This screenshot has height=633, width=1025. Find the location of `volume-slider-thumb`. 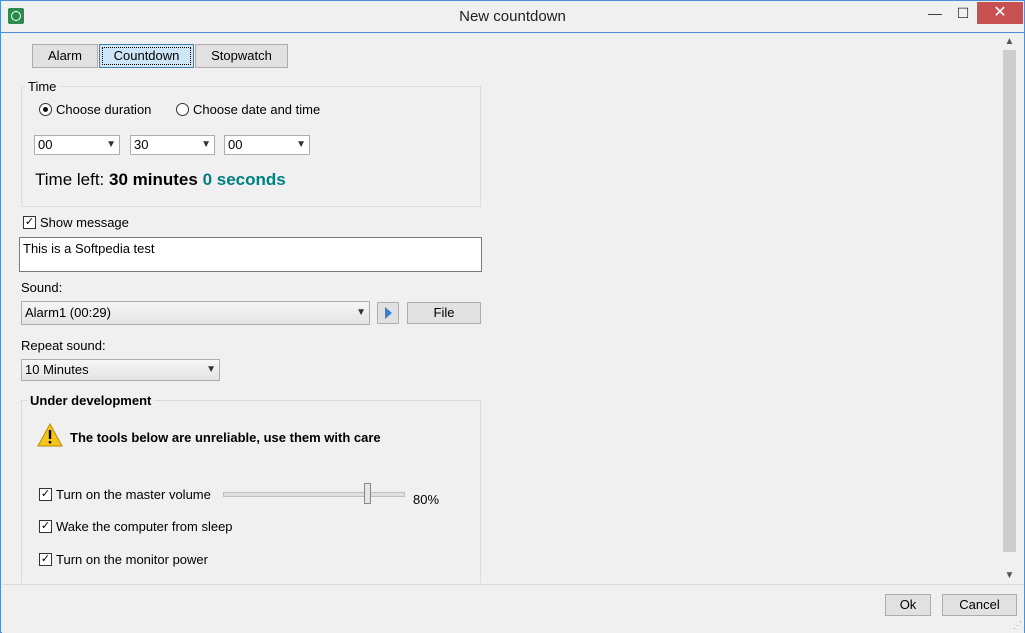

volume-slider-thumb is located at coordinates (367, 493).